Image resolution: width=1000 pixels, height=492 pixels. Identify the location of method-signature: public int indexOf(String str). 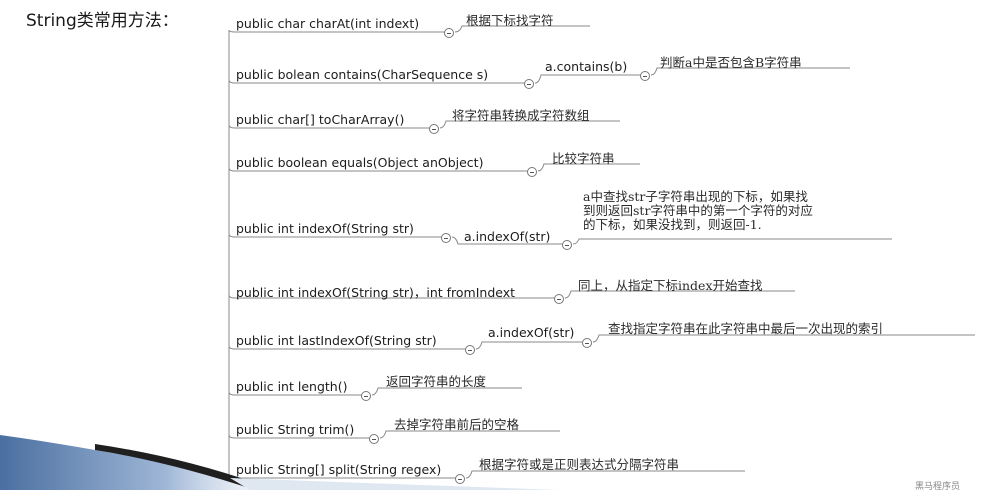
(325, 228).